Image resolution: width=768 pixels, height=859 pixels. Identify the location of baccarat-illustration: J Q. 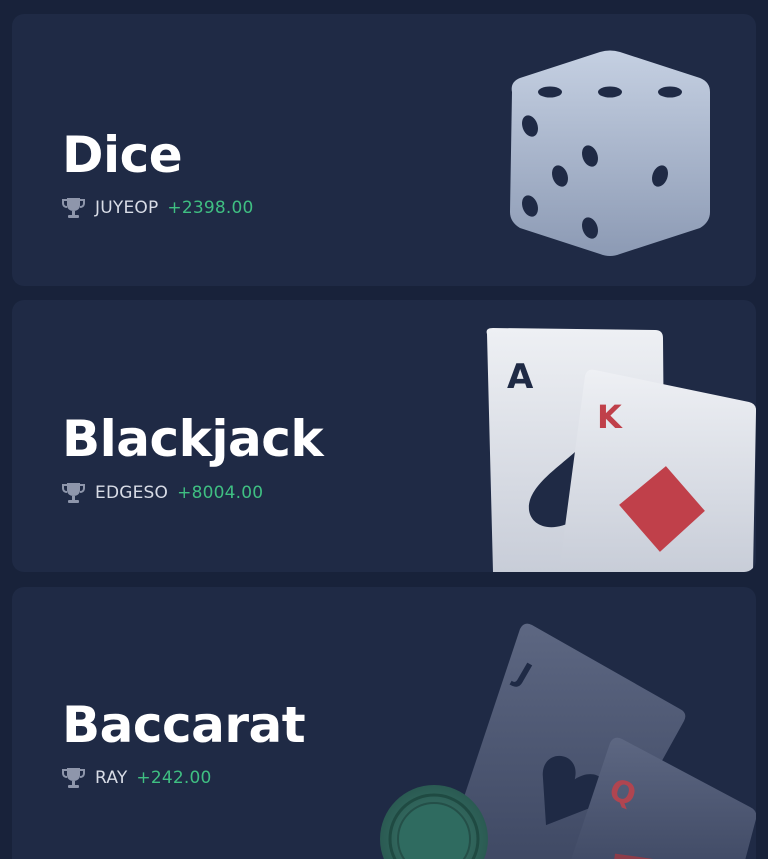
(568, 741).